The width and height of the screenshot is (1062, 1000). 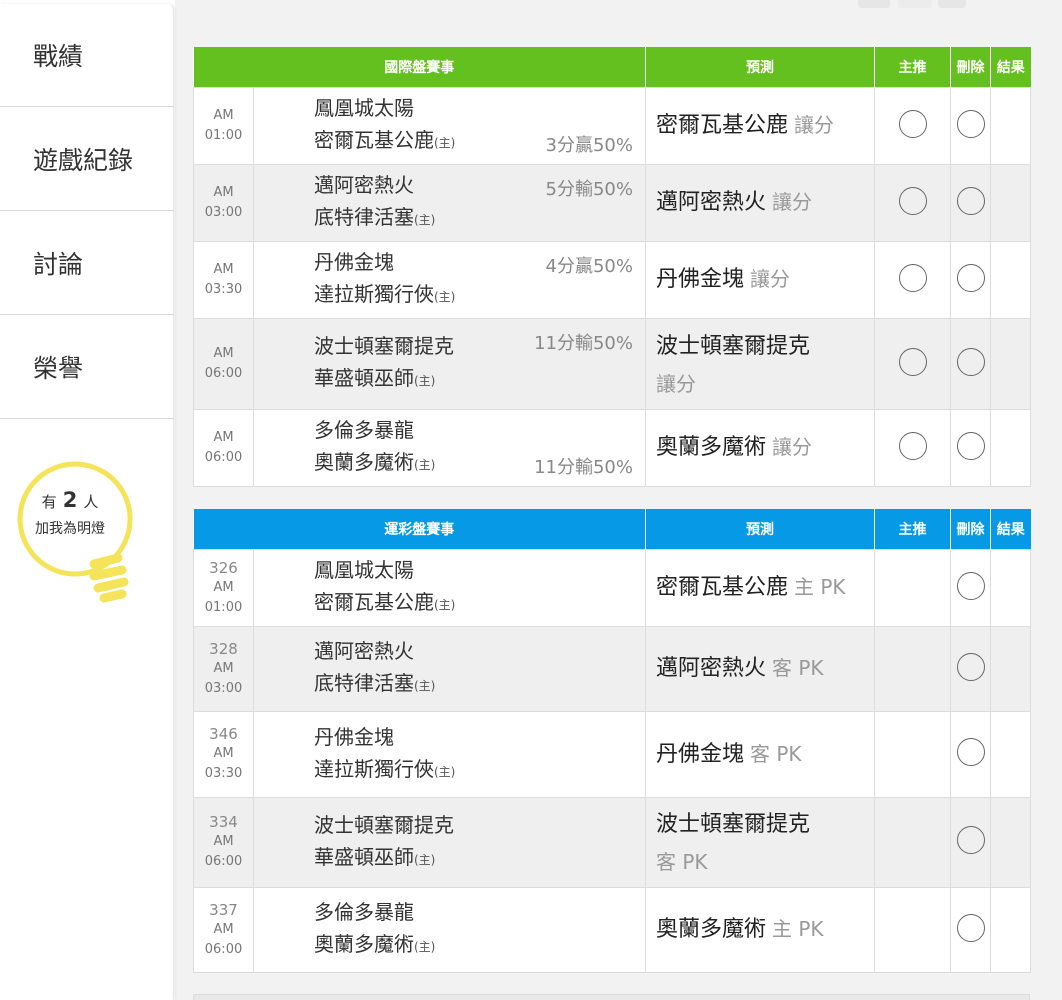 I want to click on match-teams: 波士頓塞爾提克 華盛頓巫師(主), so click(x=449, y=842).